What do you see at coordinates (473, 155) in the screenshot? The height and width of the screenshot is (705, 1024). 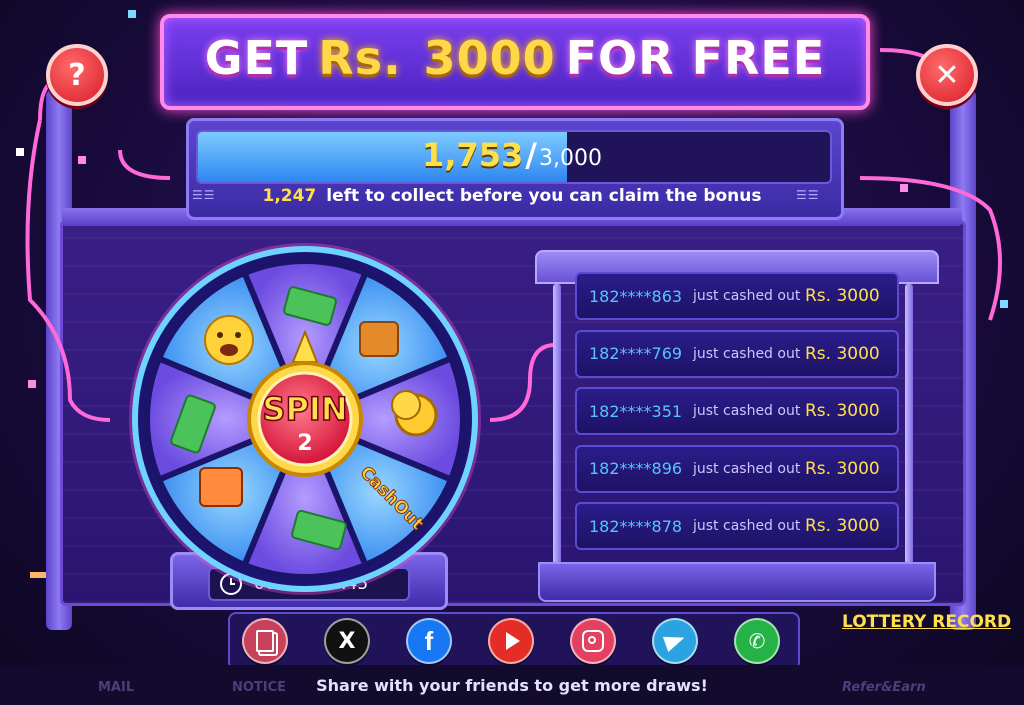 I see `progress-current: 1,753` at bounding box center [473, 155].